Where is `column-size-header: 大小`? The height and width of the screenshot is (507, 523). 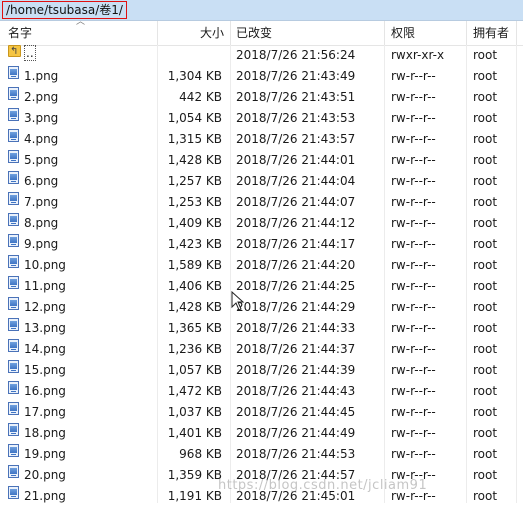 column-size-header: 大小 is located at coordinates (192, 33).